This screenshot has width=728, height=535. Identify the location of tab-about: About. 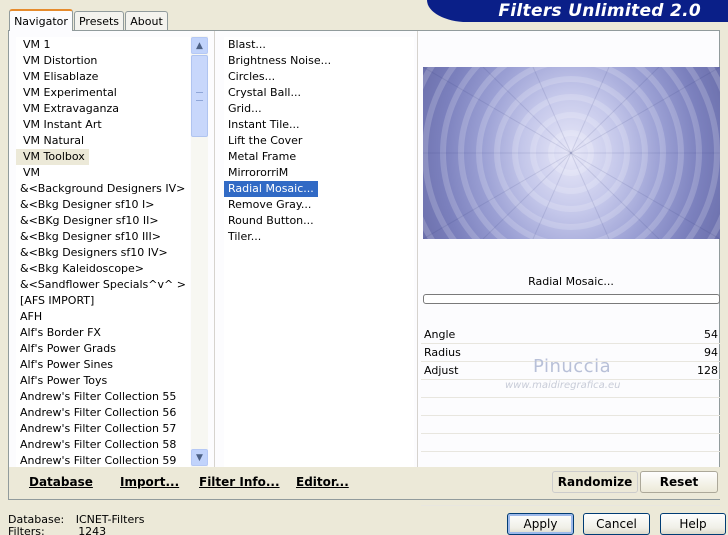
(146, 21).